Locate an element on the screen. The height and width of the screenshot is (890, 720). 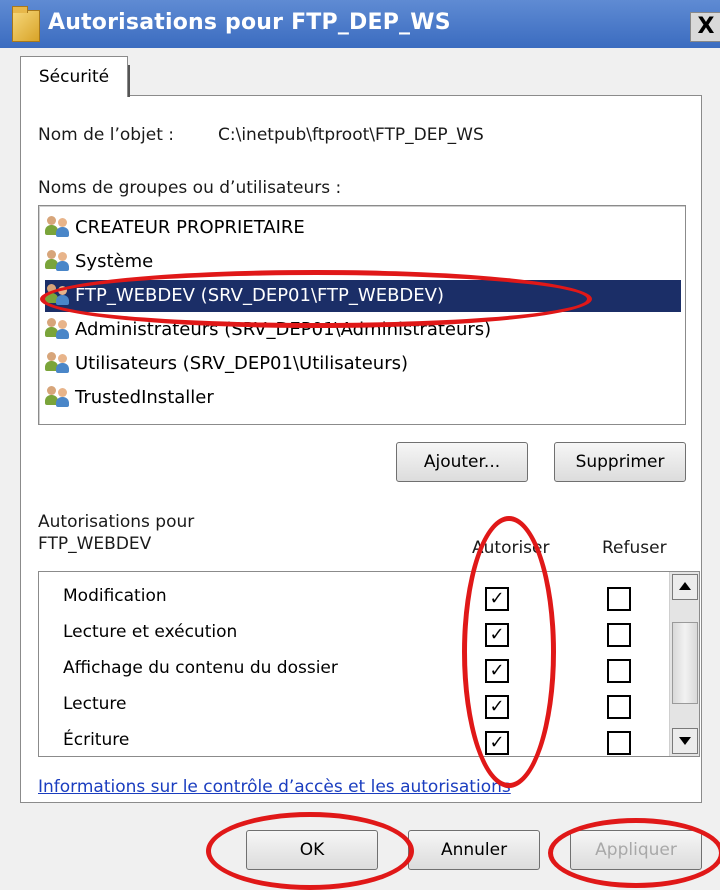
folder-icon is located at coordinates (26, 24).